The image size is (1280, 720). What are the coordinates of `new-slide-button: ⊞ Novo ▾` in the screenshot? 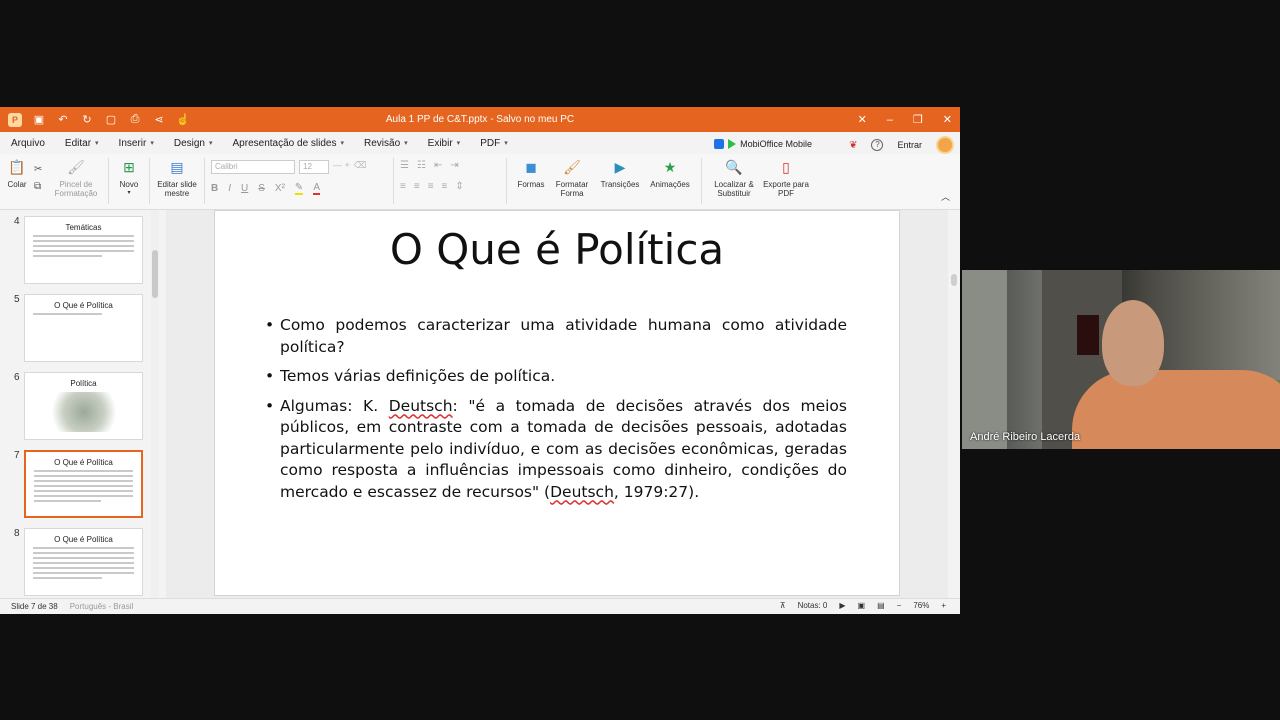 It's located at (129, 178).